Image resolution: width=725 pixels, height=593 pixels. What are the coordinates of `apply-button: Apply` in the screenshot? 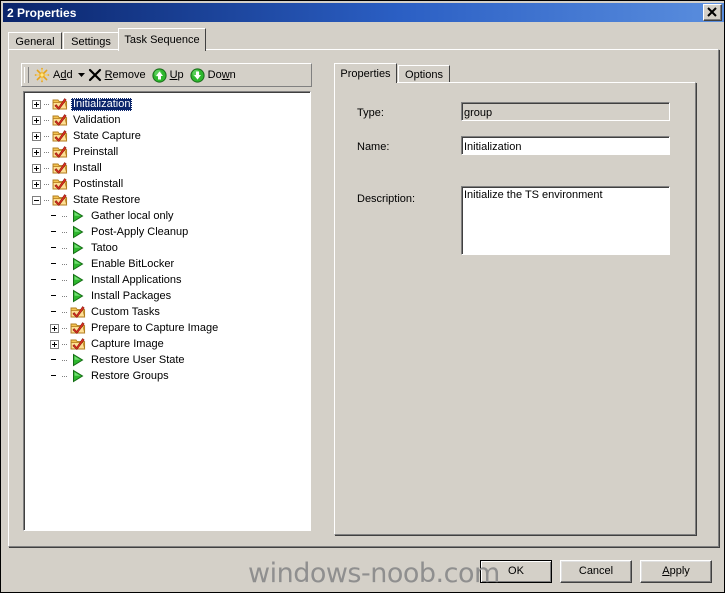 It's located at (676, 571).